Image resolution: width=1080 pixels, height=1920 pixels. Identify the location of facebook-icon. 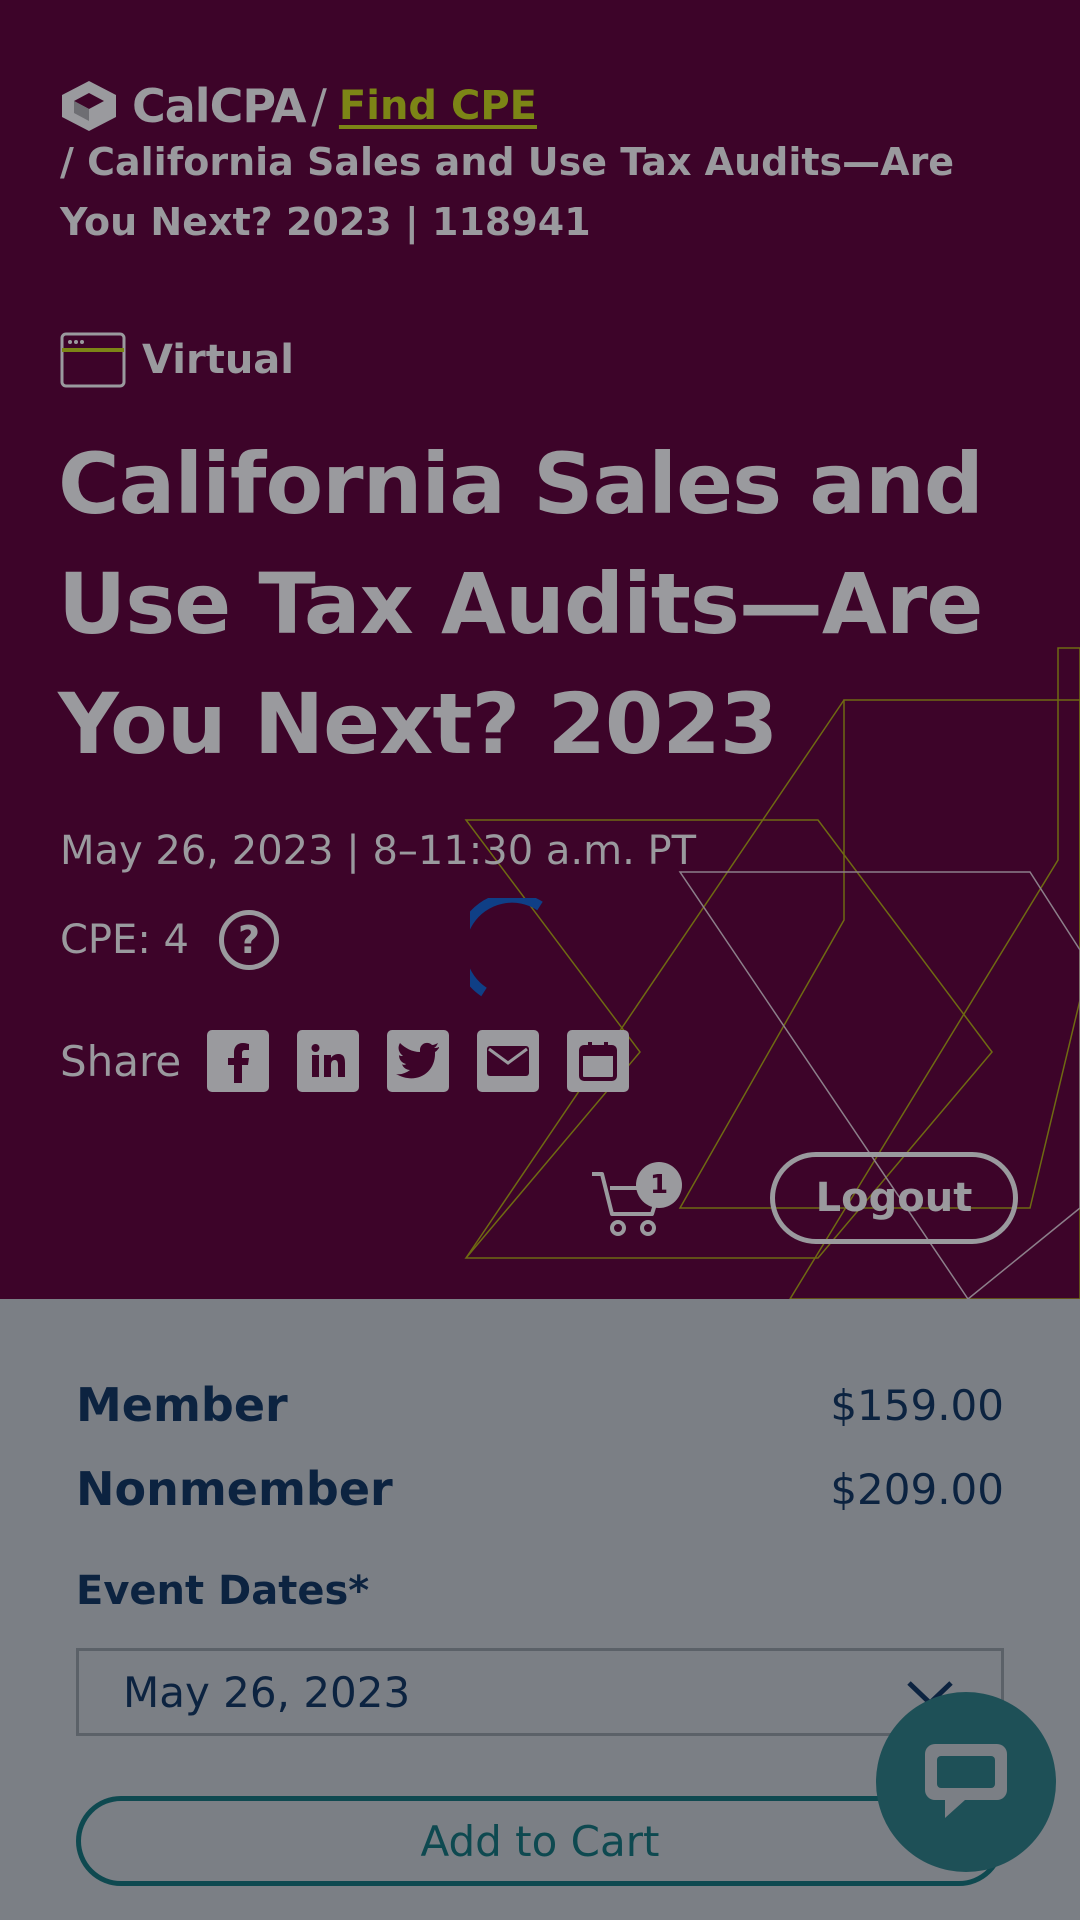
(238, 1061).